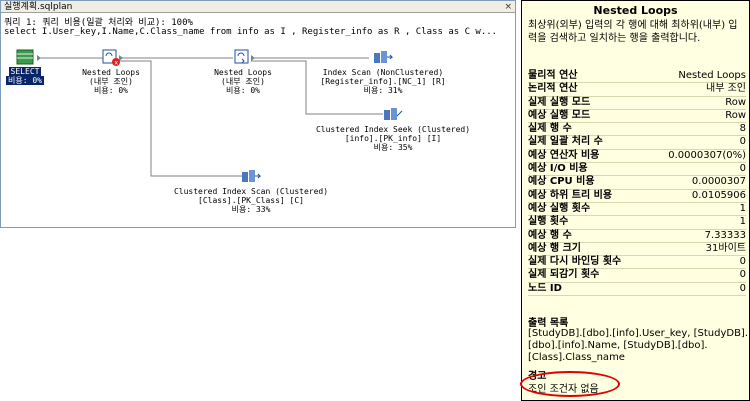 This screenshot has width=750, height=401. I want to click on ci-scan-name: Clustered Index Scan (Clustered), so click(251, 191).